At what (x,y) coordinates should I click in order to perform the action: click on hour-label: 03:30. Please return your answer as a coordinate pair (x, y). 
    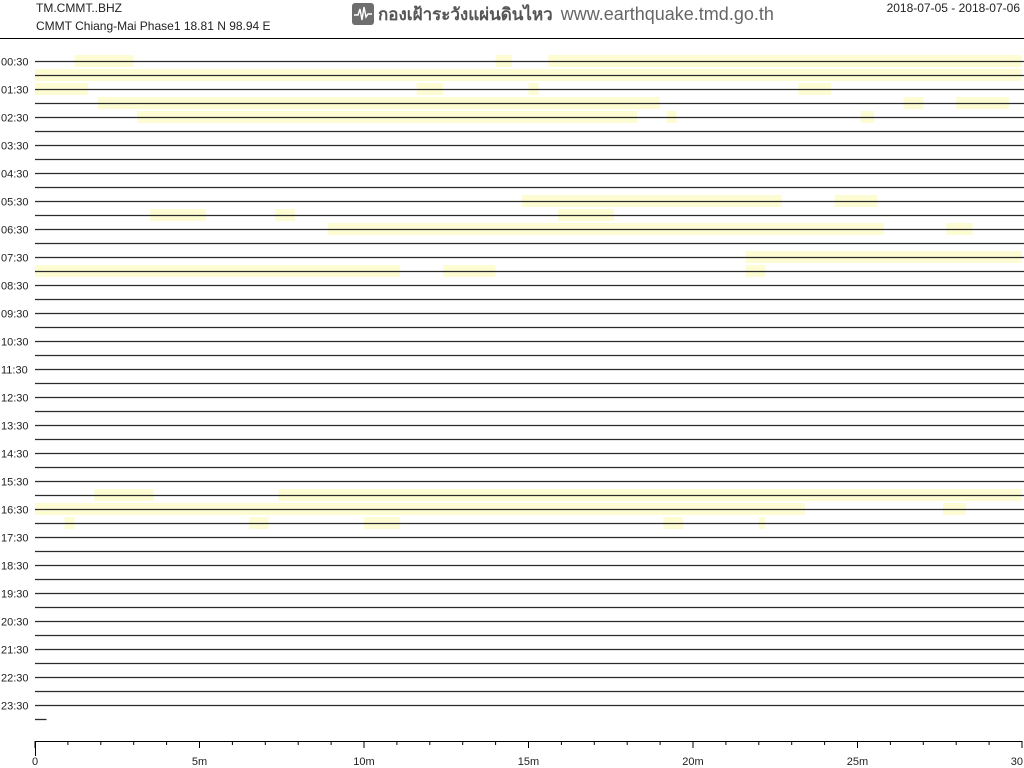
    Looking at the image, I should click on (15, 147).